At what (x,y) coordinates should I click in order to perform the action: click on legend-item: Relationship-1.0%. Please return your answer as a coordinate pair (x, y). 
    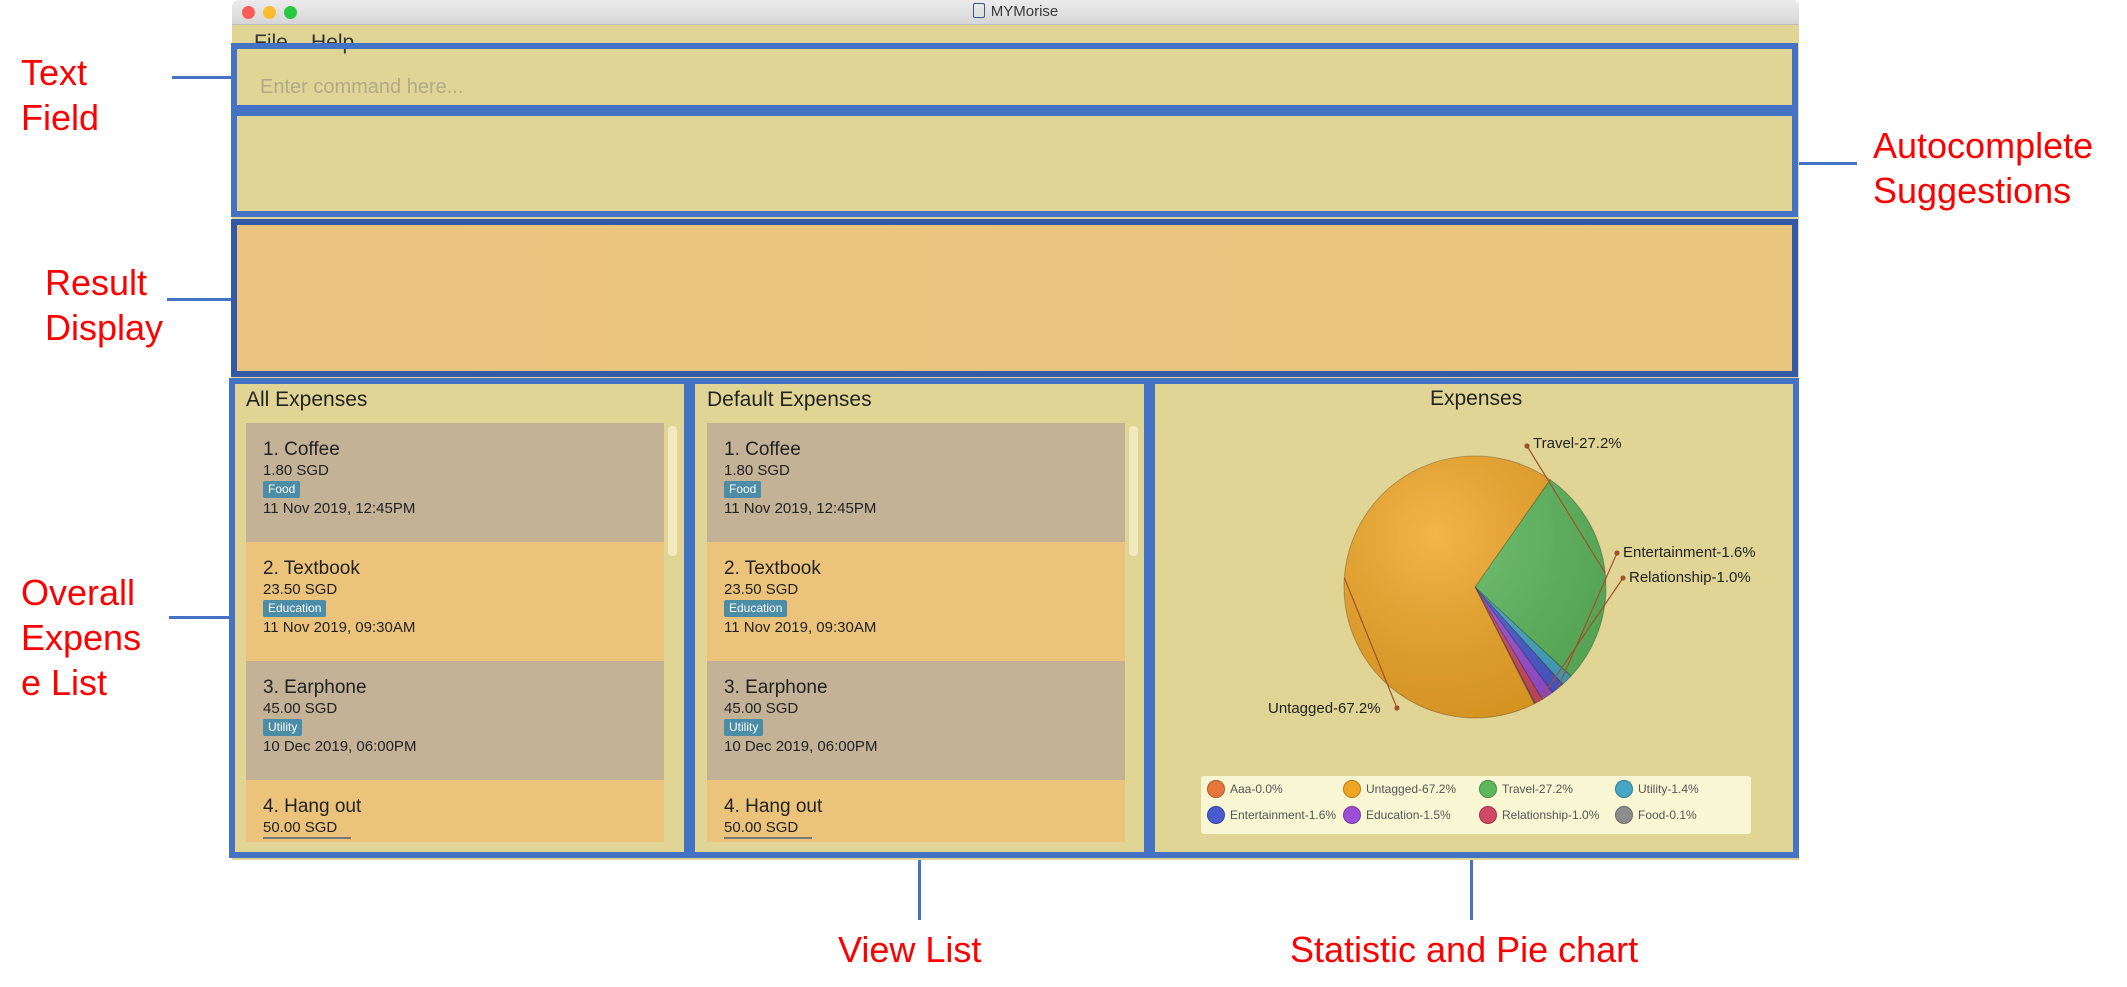
    Looking at the image, I should click on (1539, 815).